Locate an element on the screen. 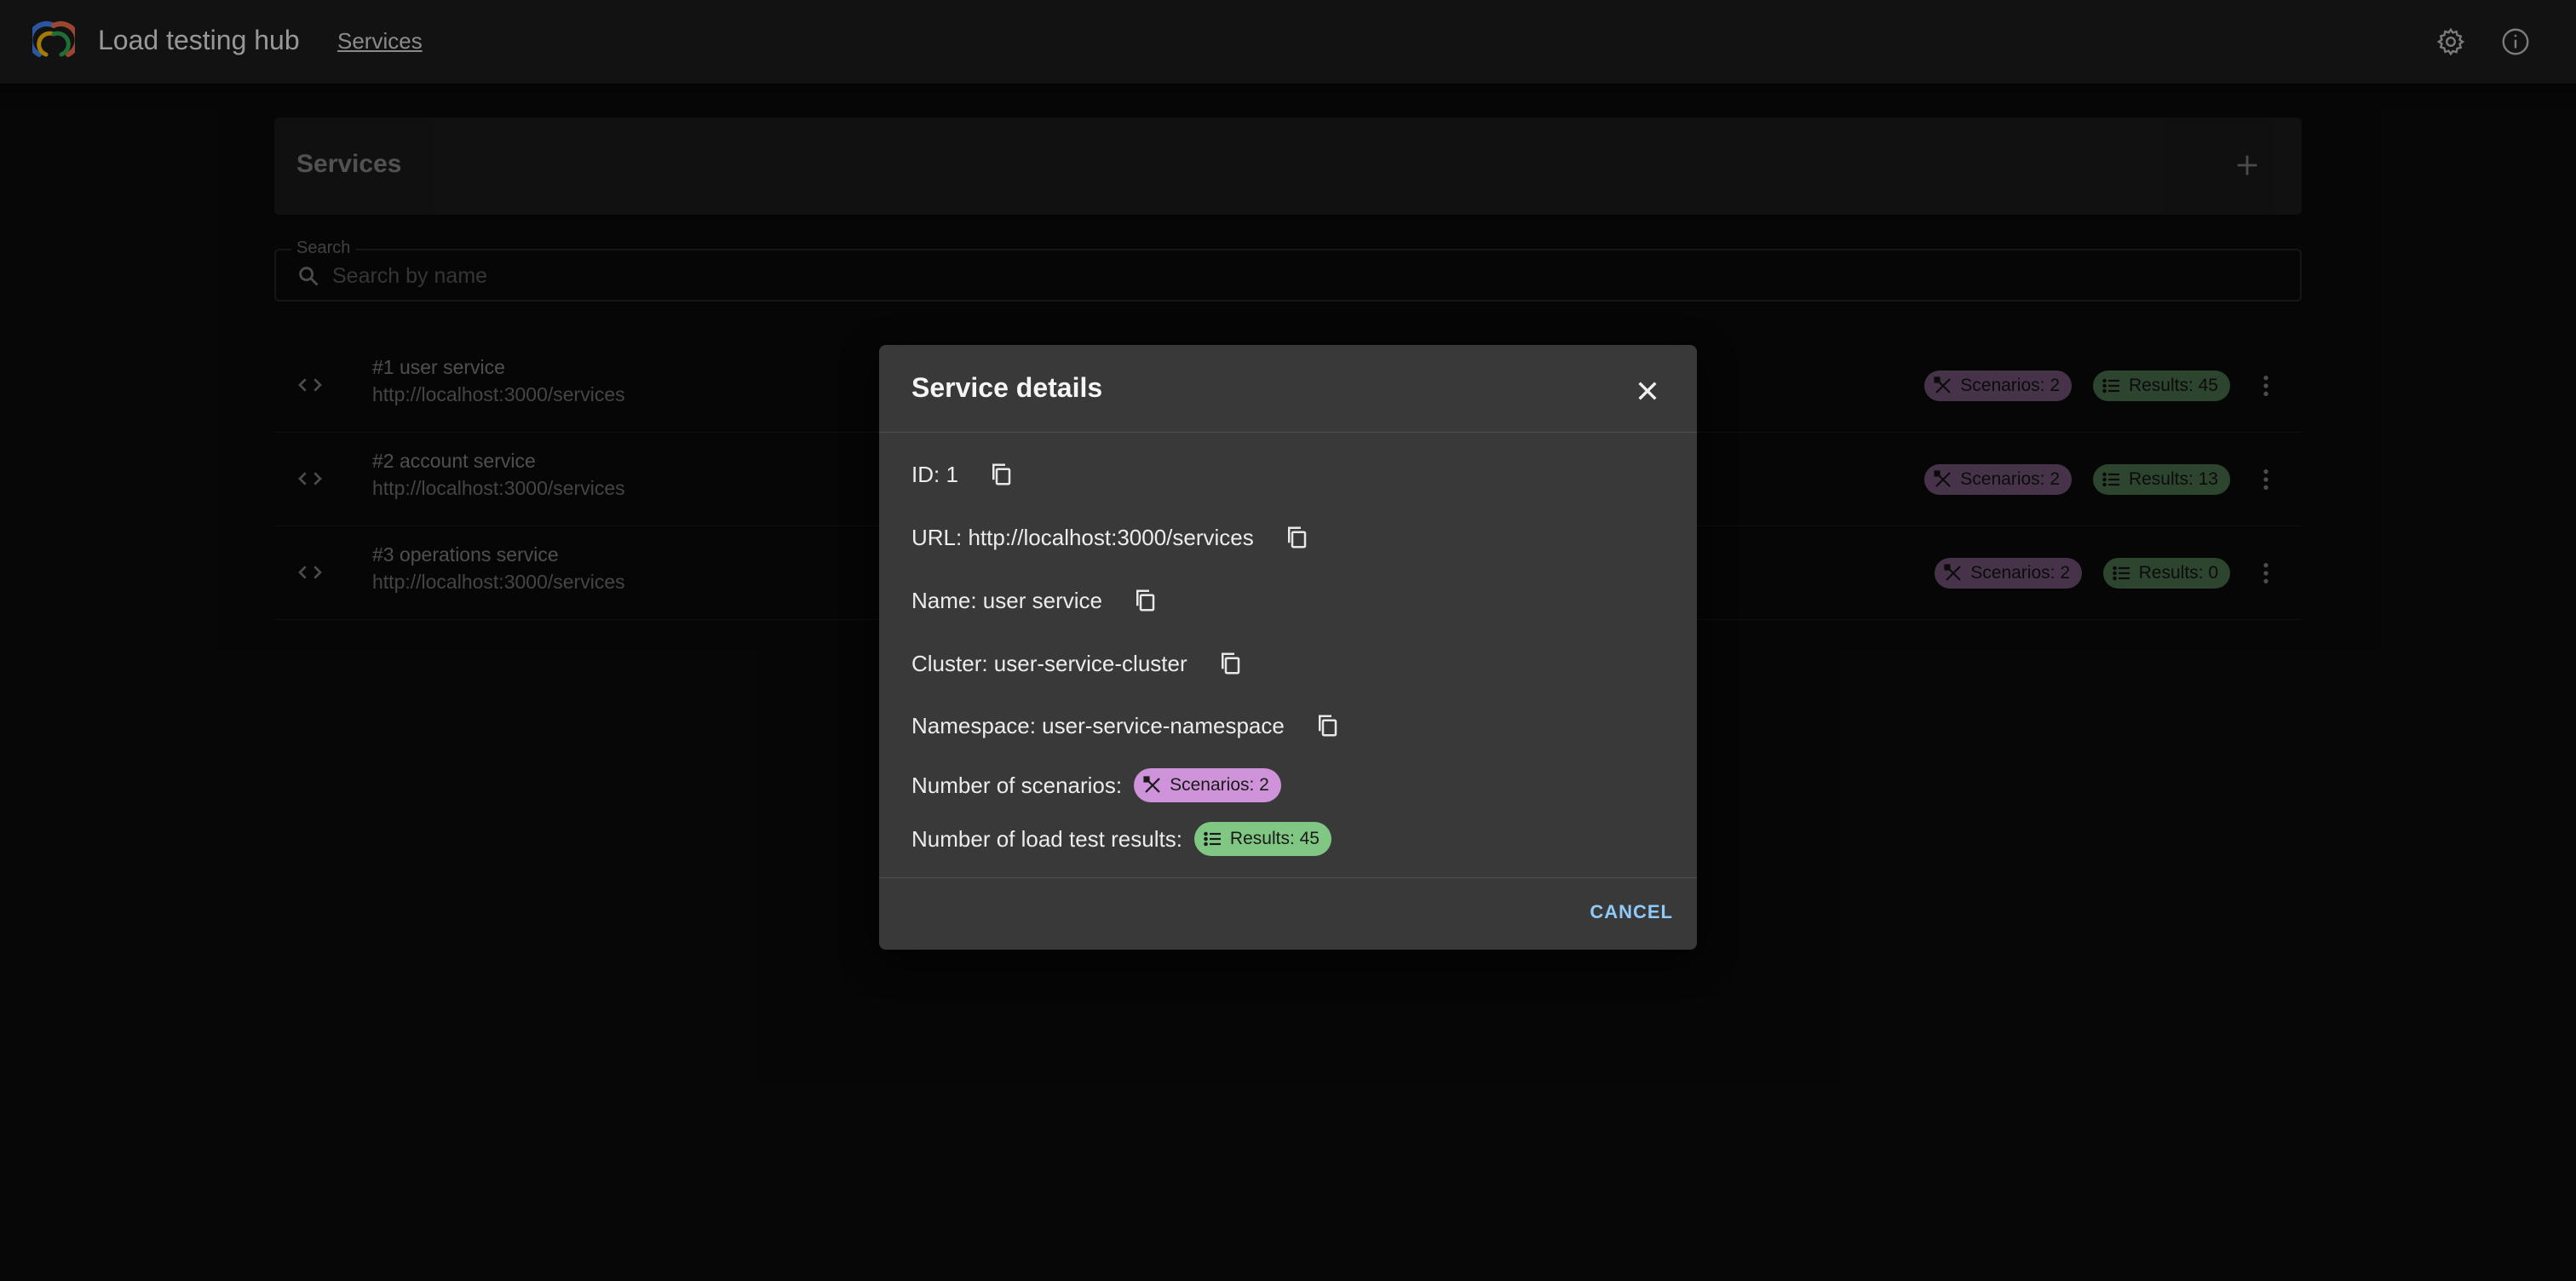 The height and width of the screenshot is (1281, 2576). detail-namespace-text: Namespace: user-service-namespace is located at coordinates (1098, 725).